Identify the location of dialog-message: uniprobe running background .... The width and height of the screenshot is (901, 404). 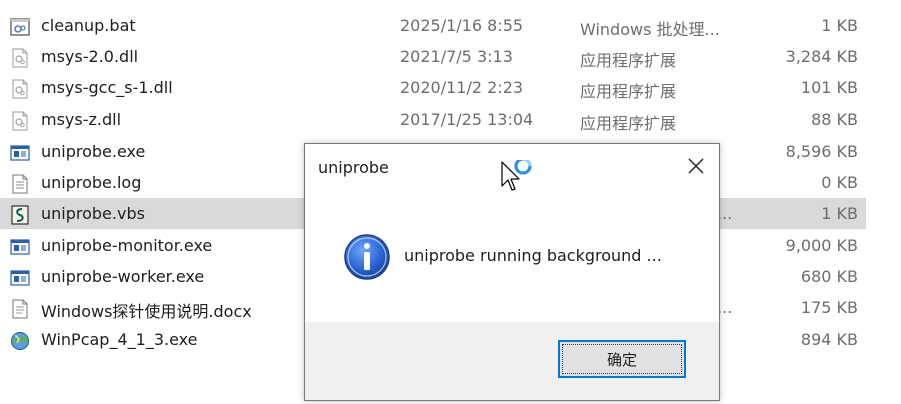
(533, 255).